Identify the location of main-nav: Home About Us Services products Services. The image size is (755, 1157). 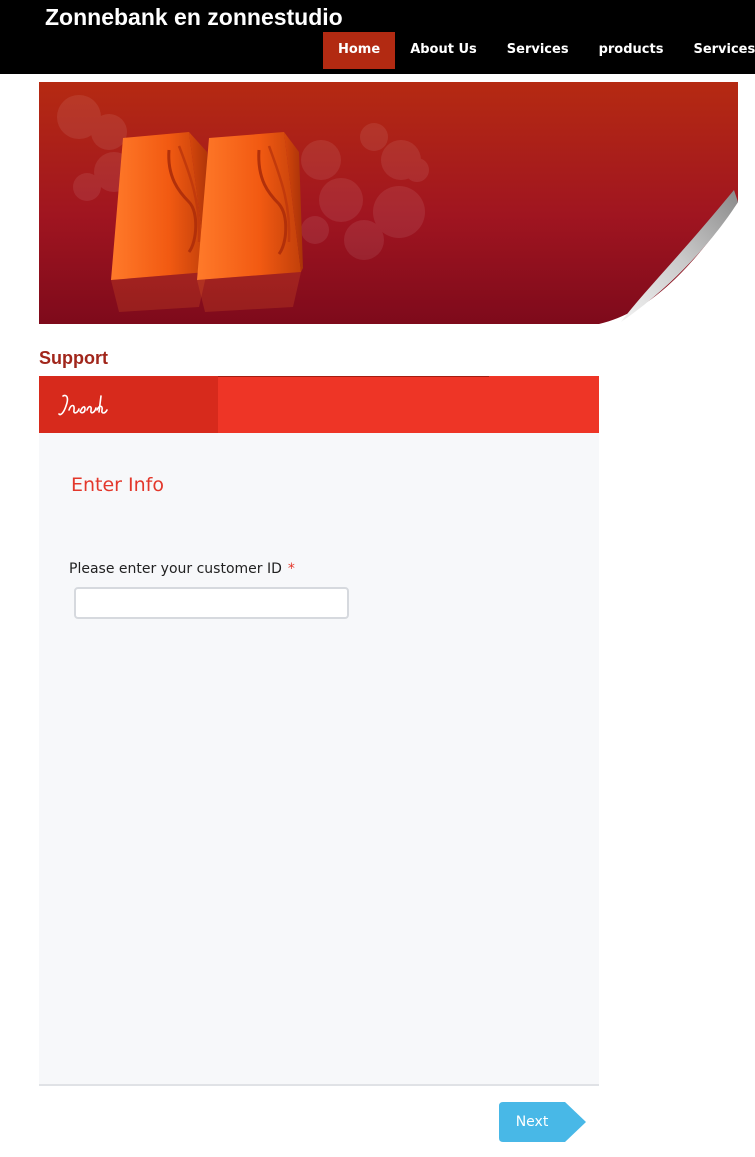
(539, 50).